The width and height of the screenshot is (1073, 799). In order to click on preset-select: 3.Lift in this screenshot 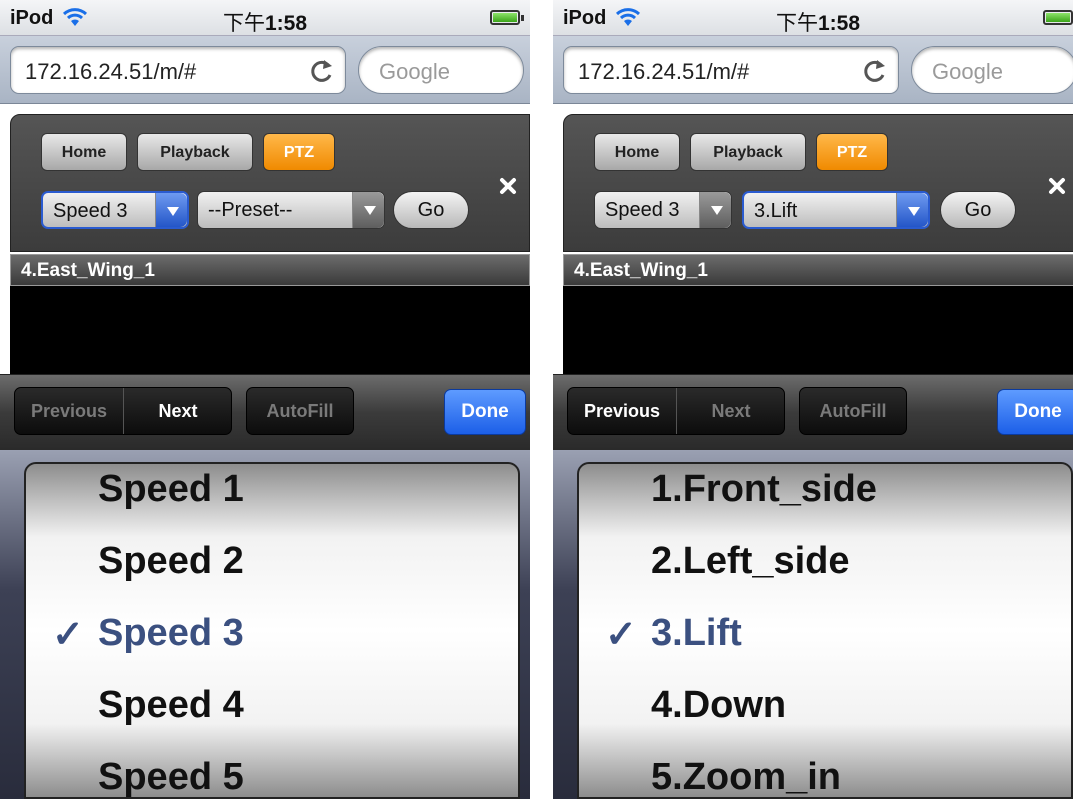, I will do `click(836, 210)`.